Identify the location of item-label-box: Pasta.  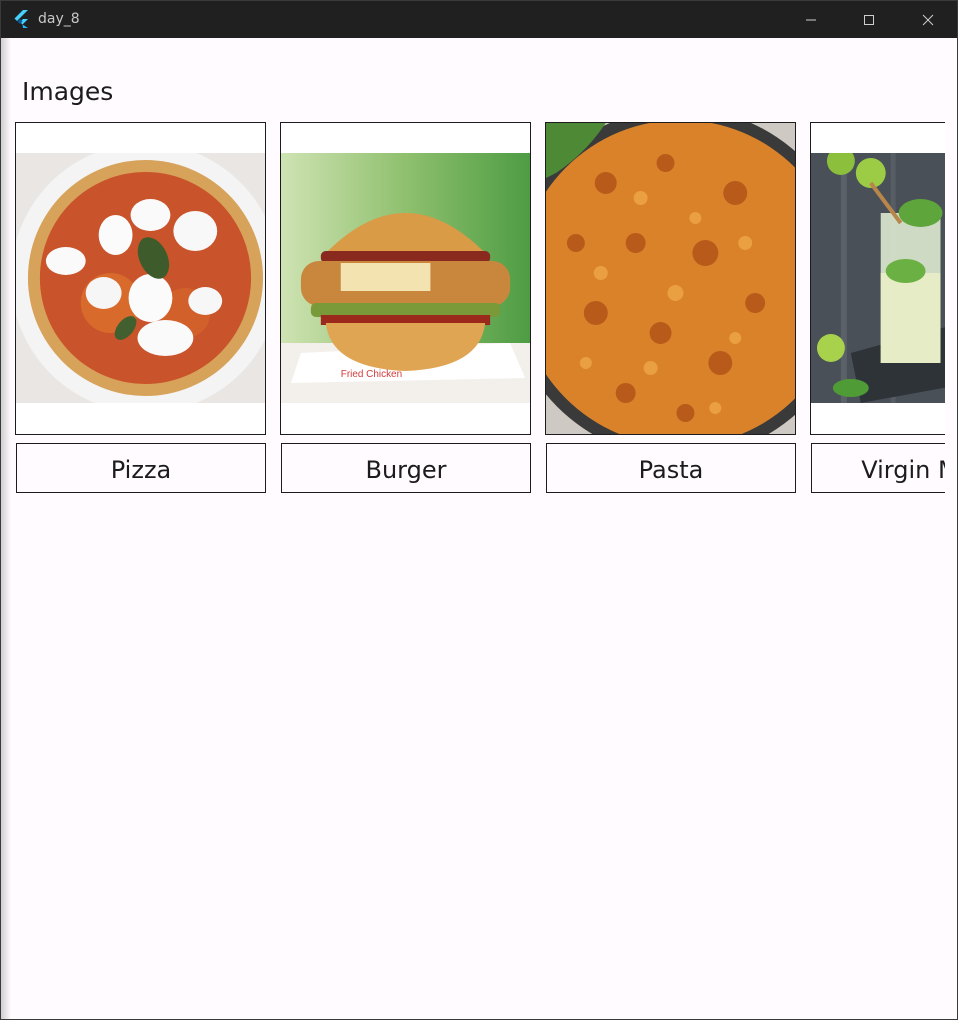
(671, 468).